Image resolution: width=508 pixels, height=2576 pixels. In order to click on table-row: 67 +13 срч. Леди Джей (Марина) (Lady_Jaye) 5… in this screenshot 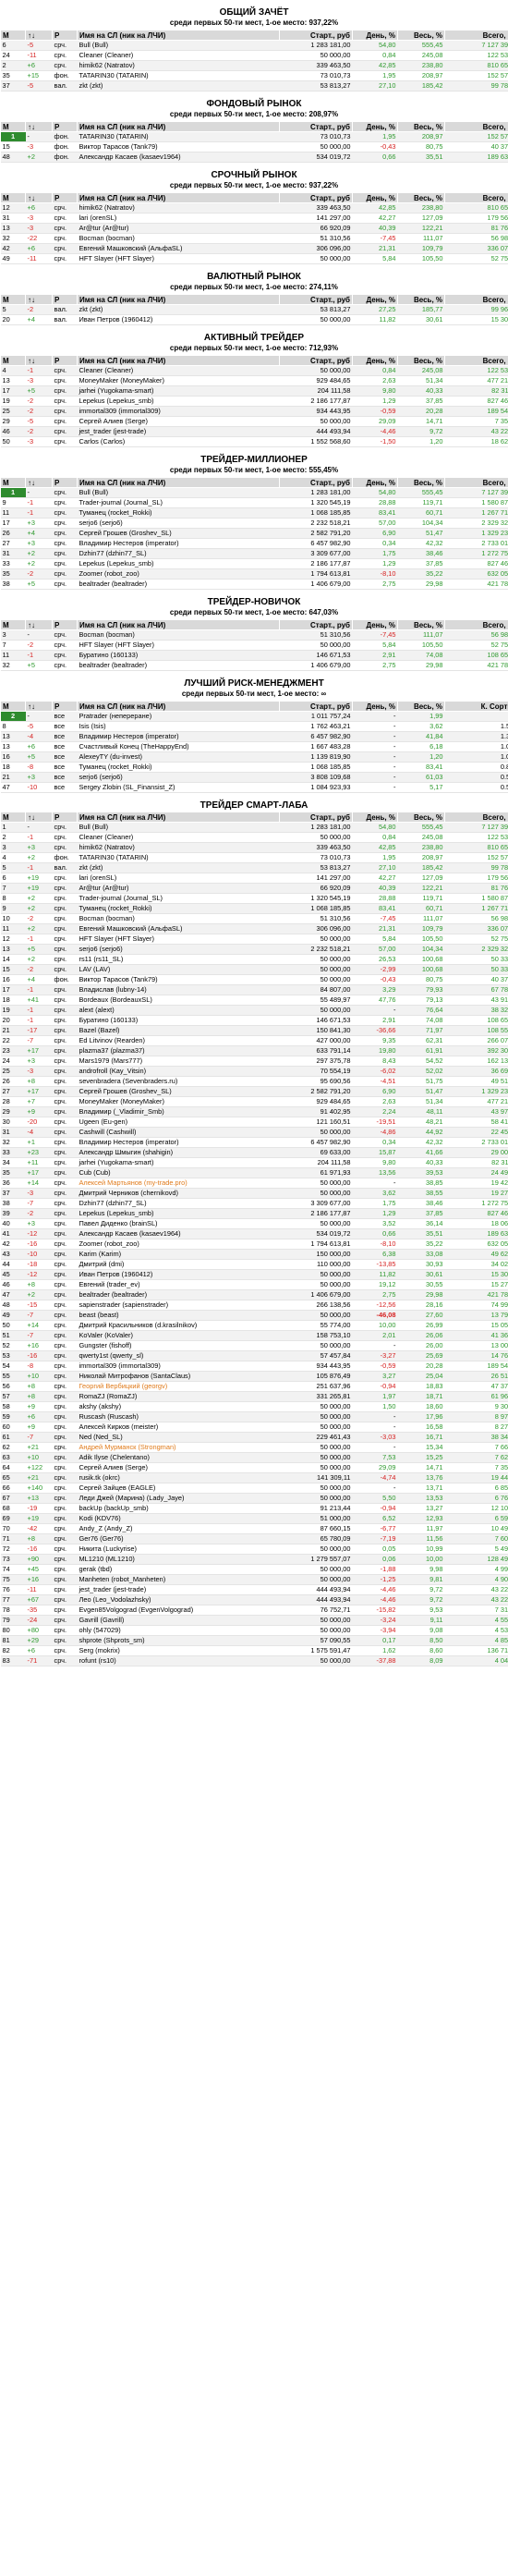, I will do `click(254, 1498)`.